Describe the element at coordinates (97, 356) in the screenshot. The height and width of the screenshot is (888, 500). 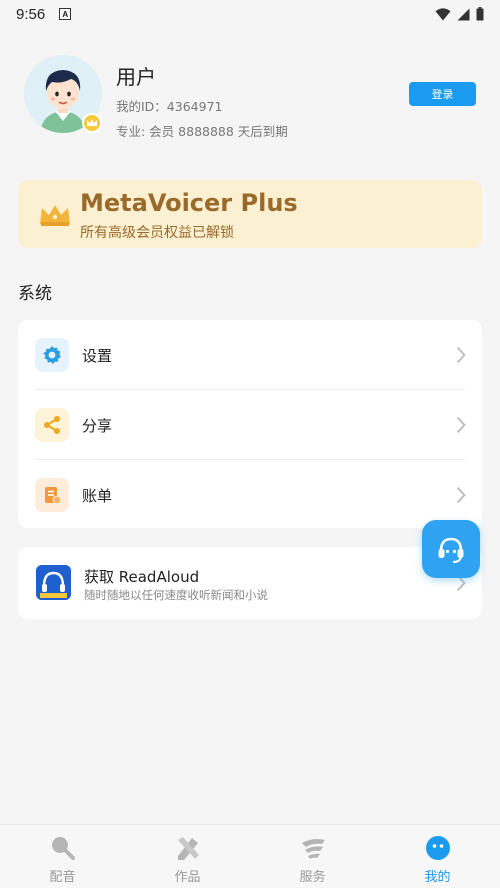
I see `settings-label: 设置` at that location.